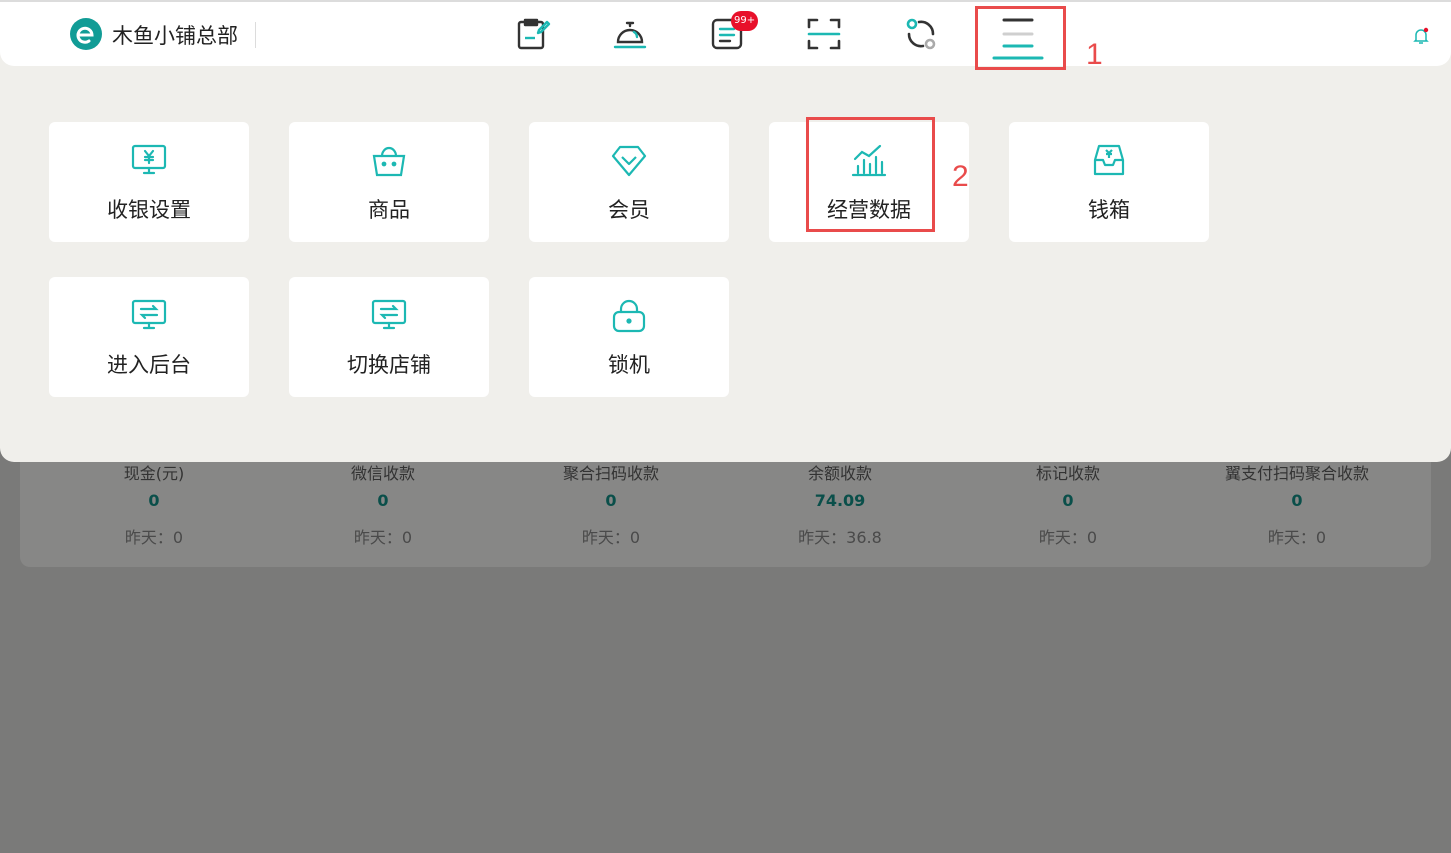 Image resolution: width=1451 pixels, height=853 pixels. What do you see at coordinates (1296, 473) in the screenshot?
I see `stat-label: 翼支付扫码聚合收款` at bounding box center [1296, 473].